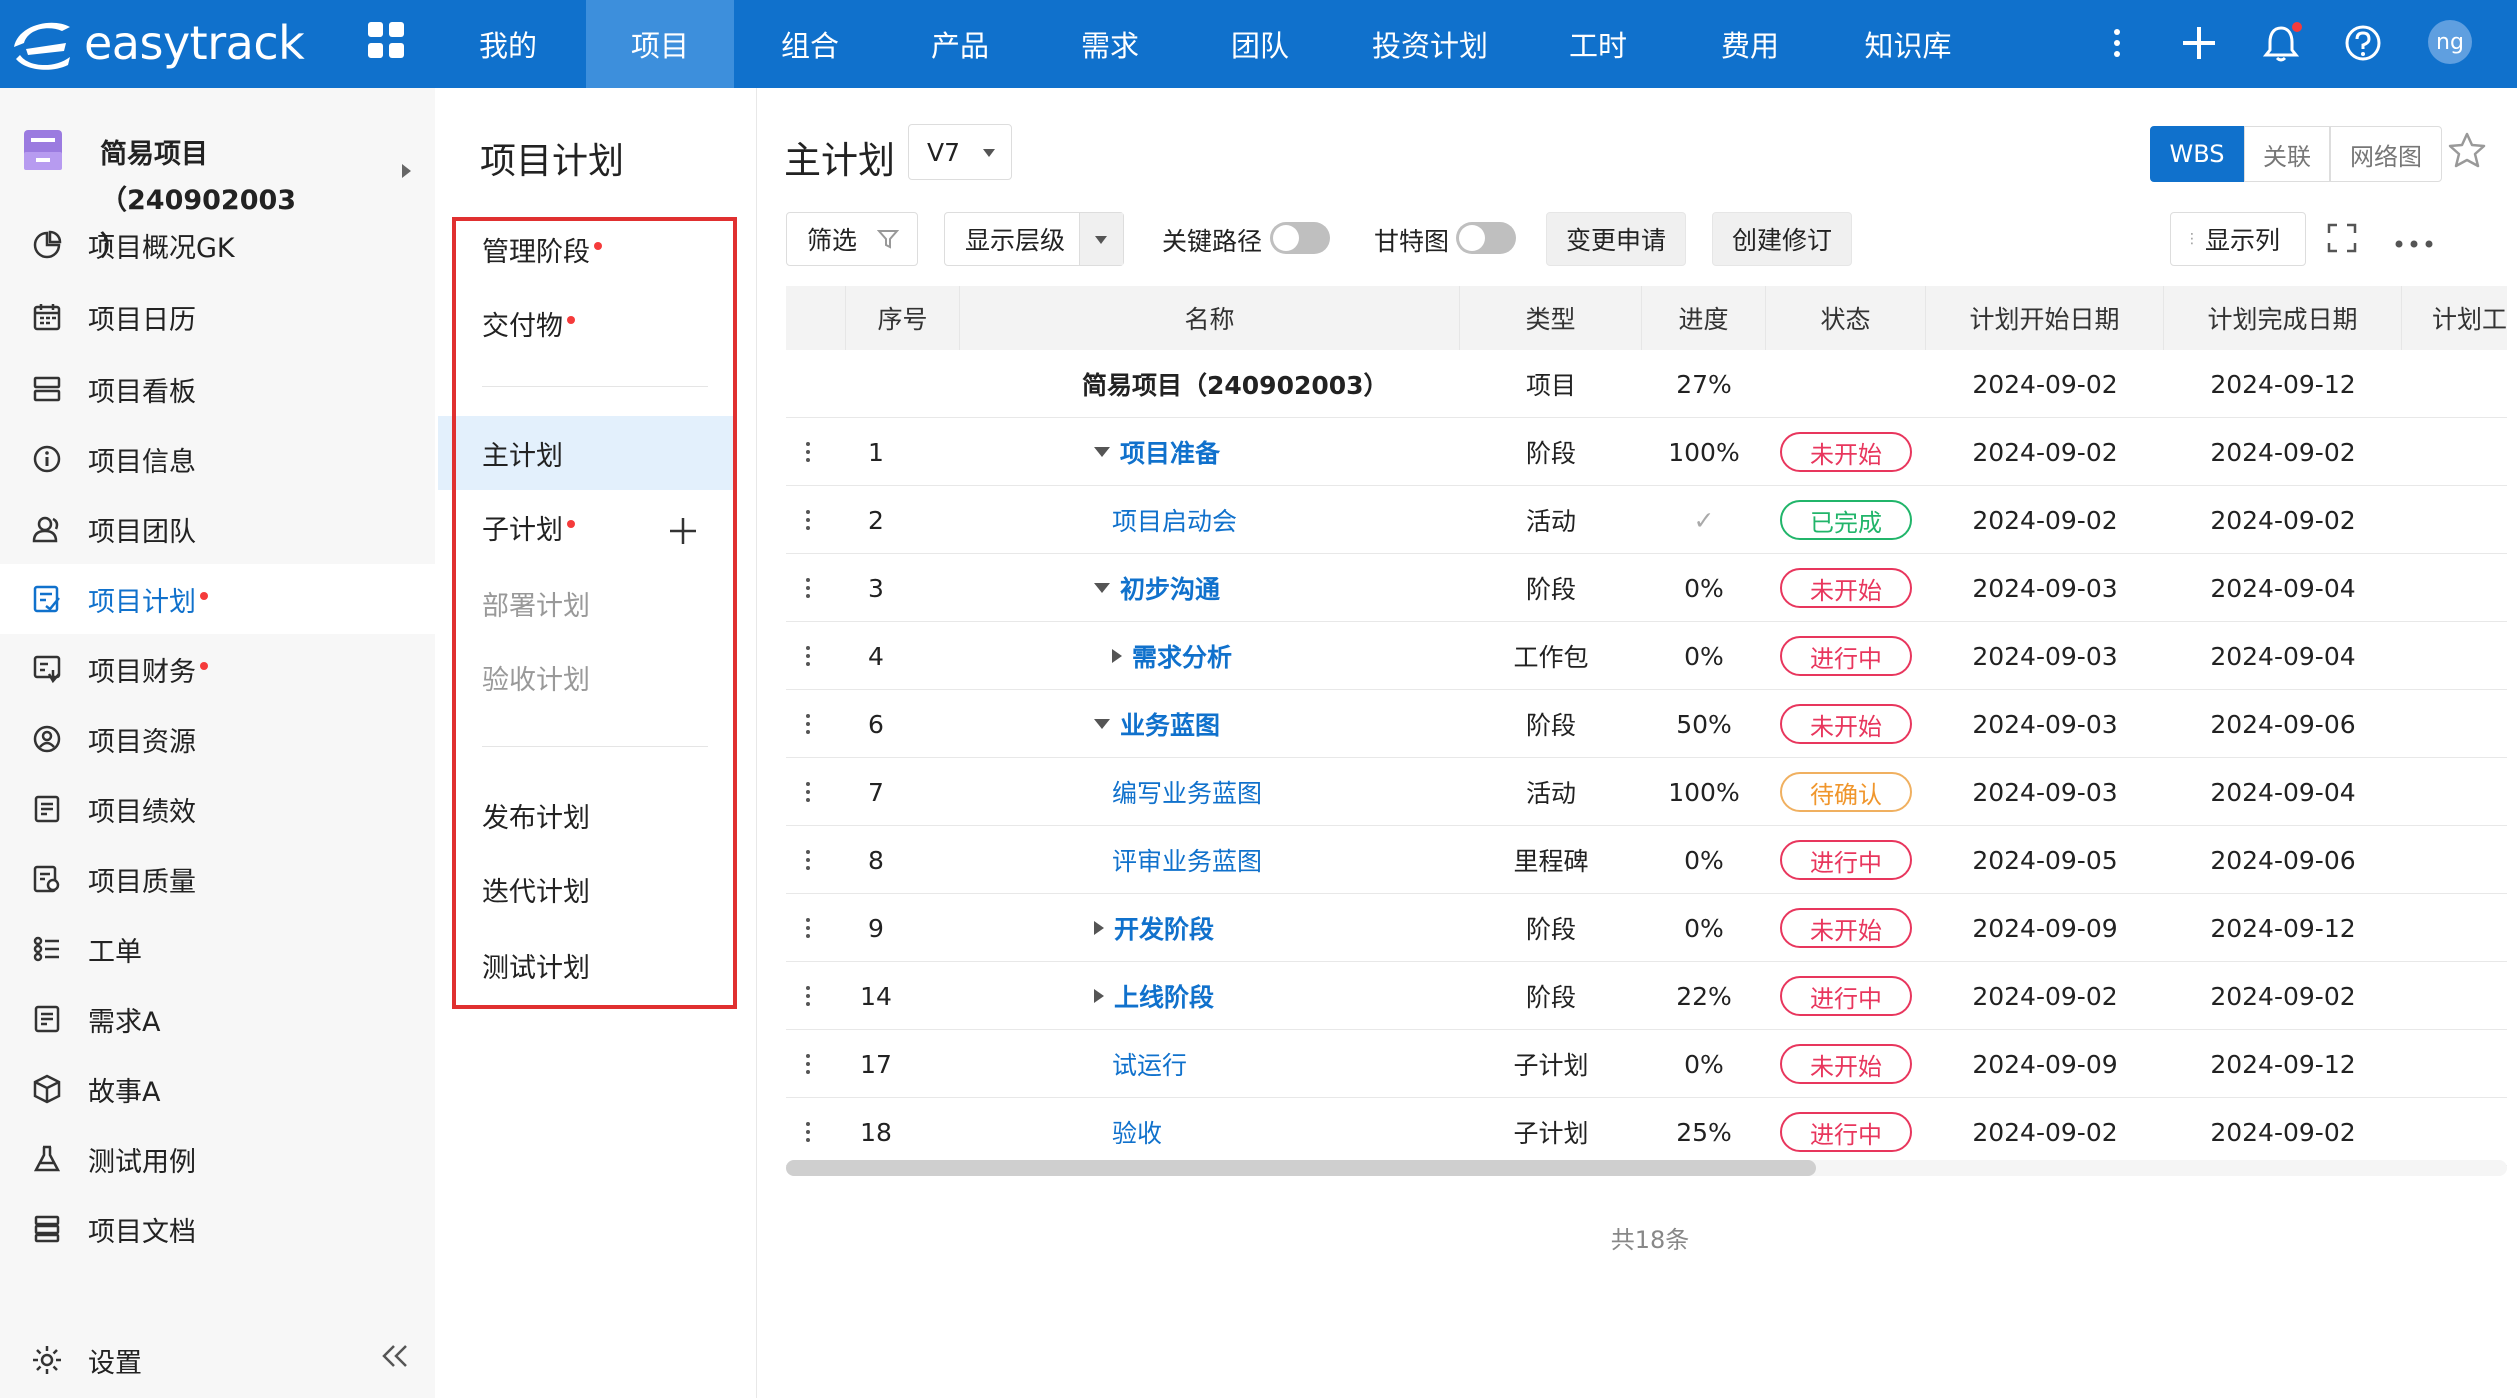 This screenshot has height=1398, width=2517. What do you see at coordinates (1551, 318) in the screenshot?
I see `column-header-type: 类型` at bounding box center [1551, 318].